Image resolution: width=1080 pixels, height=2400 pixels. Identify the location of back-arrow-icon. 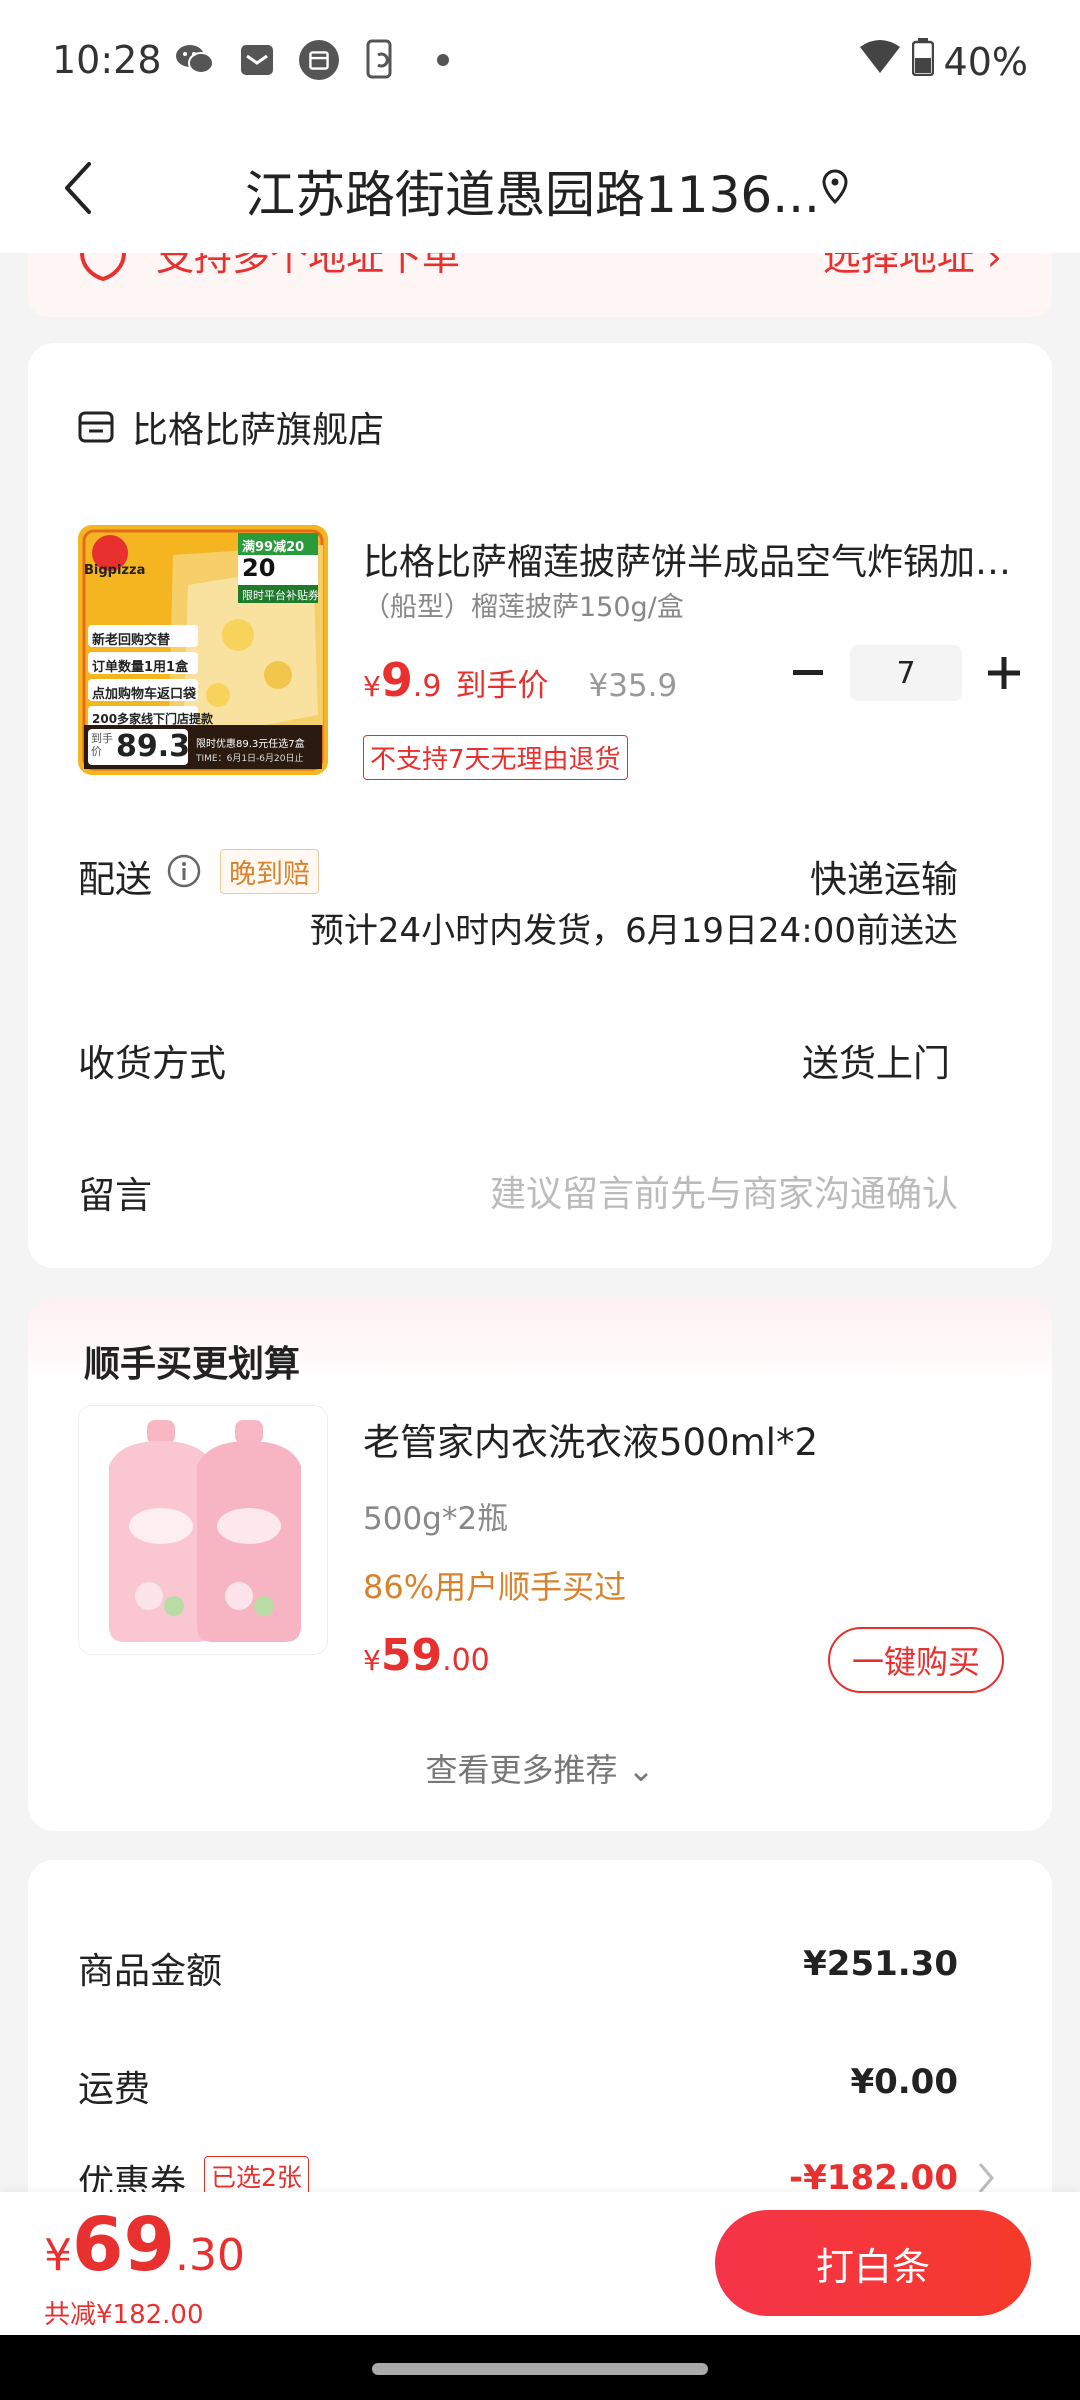
(78, 188).